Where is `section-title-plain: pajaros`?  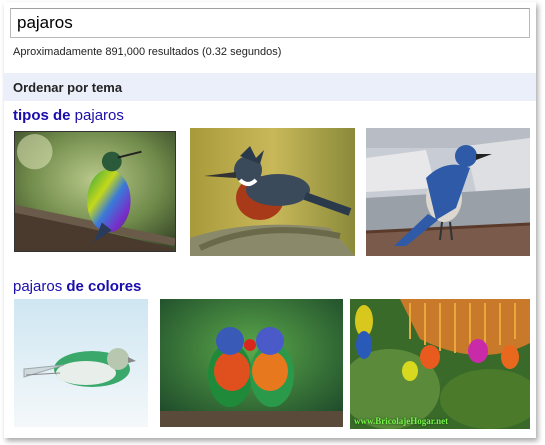
section-title-plain: pajaros is located at coordinates (40, 286).